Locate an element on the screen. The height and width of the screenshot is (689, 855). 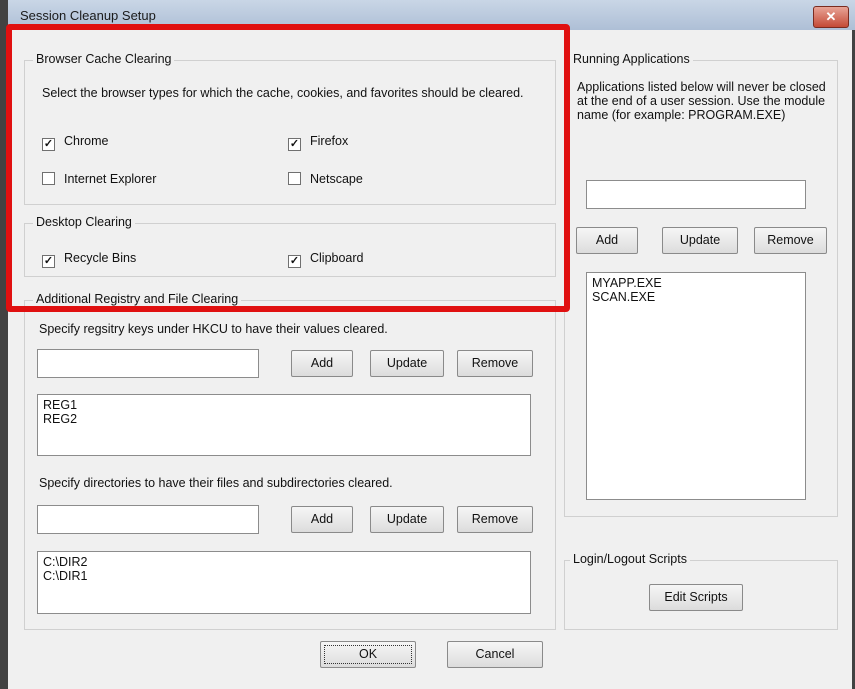
list-item: SCAN.EXE is located at coordinates (696, 297).